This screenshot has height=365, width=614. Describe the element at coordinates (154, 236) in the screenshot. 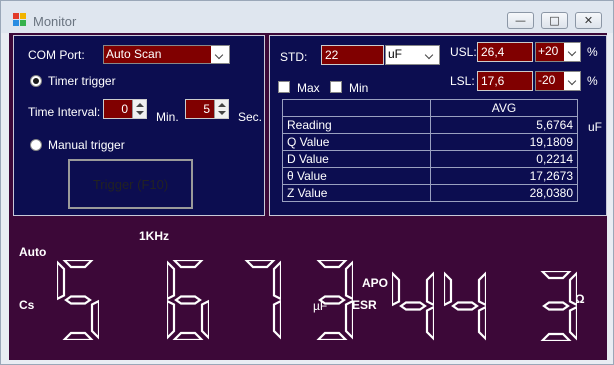

I see `frequency-label: 1KHz` at that location.